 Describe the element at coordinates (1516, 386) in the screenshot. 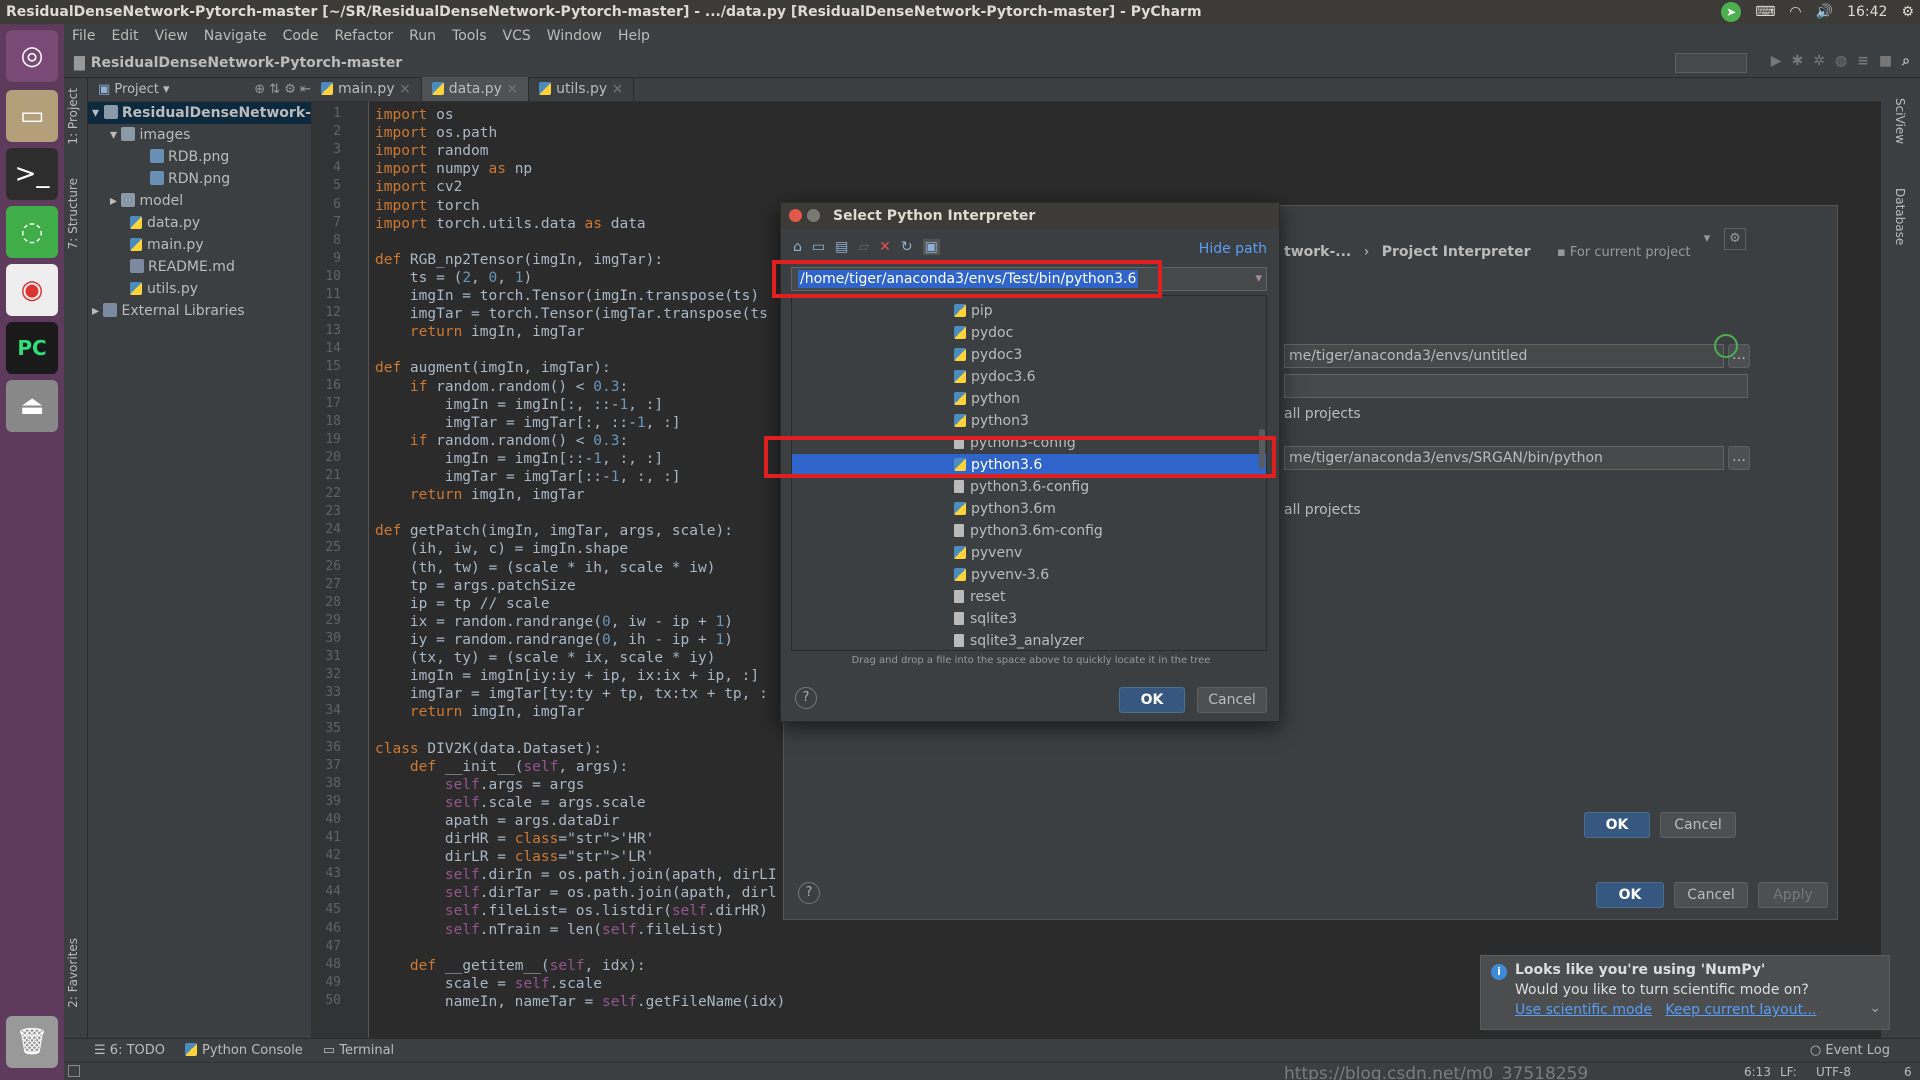

I see `empty-field` at that location.